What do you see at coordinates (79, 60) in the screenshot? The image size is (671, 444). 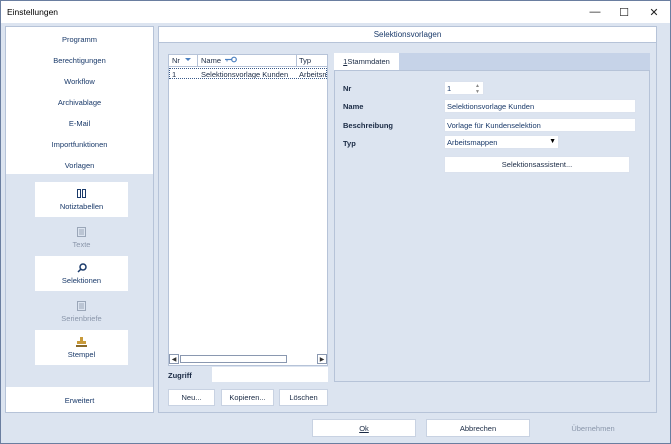 I see `sidebar-item-berechtigungen: Berechtigungen` at bounding box center [79, 60].